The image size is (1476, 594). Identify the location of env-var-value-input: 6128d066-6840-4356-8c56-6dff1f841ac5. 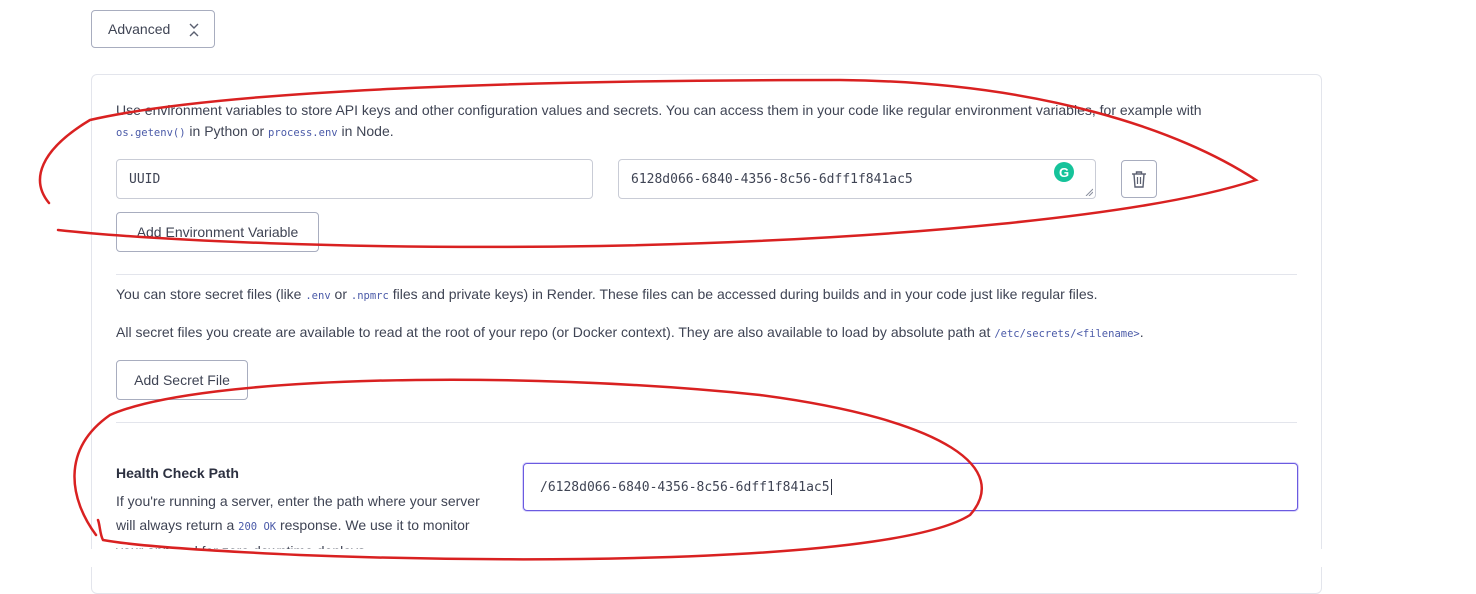
(857, 179).